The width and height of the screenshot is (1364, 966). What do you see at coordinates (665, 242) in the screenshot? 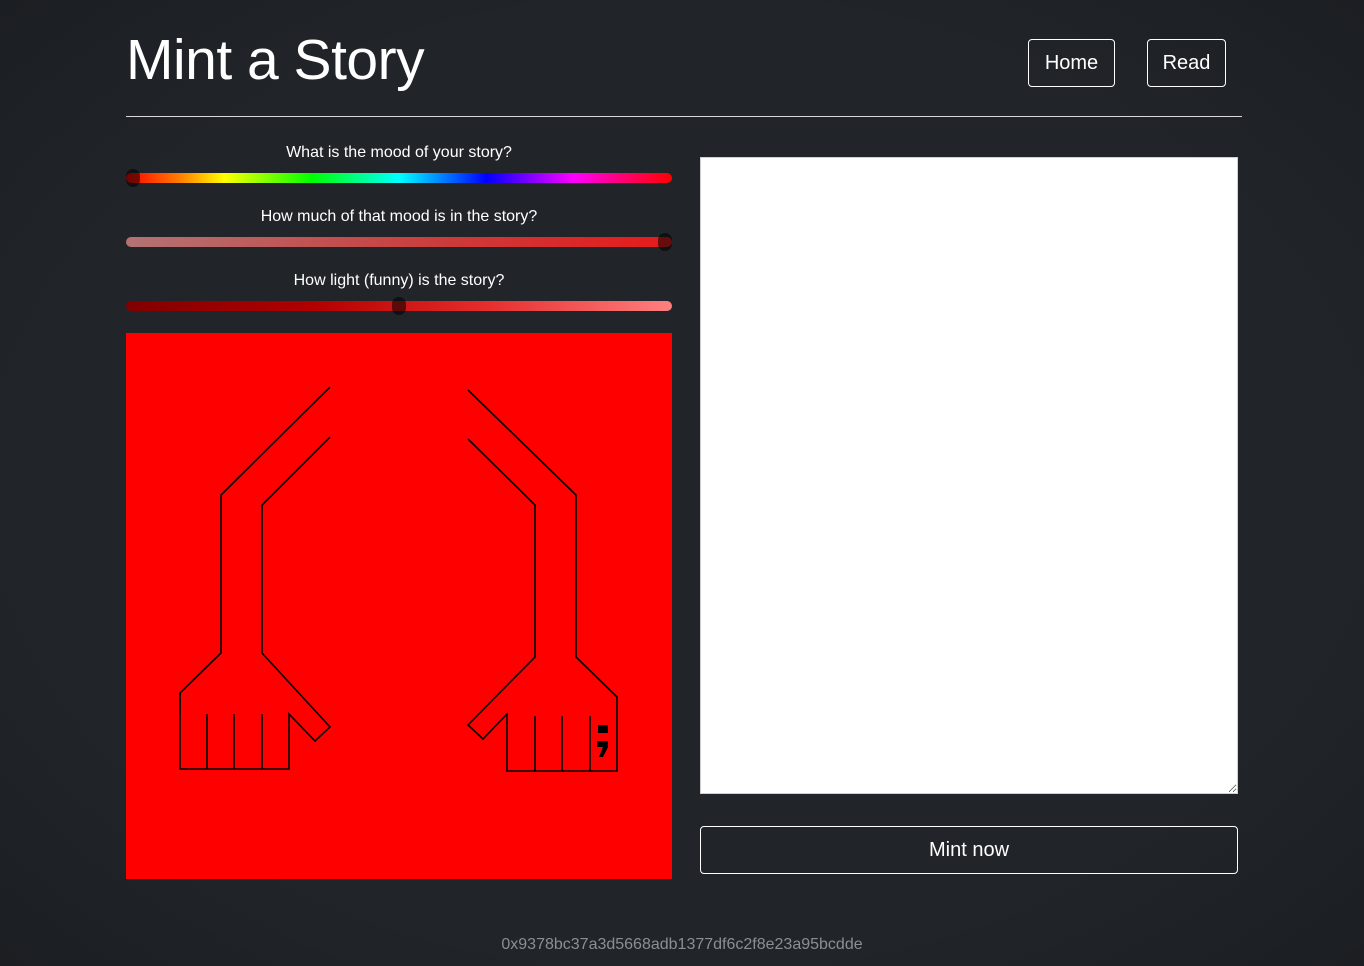
I see `mood-amount-slider-thumb` at bounding box center [665, 242].